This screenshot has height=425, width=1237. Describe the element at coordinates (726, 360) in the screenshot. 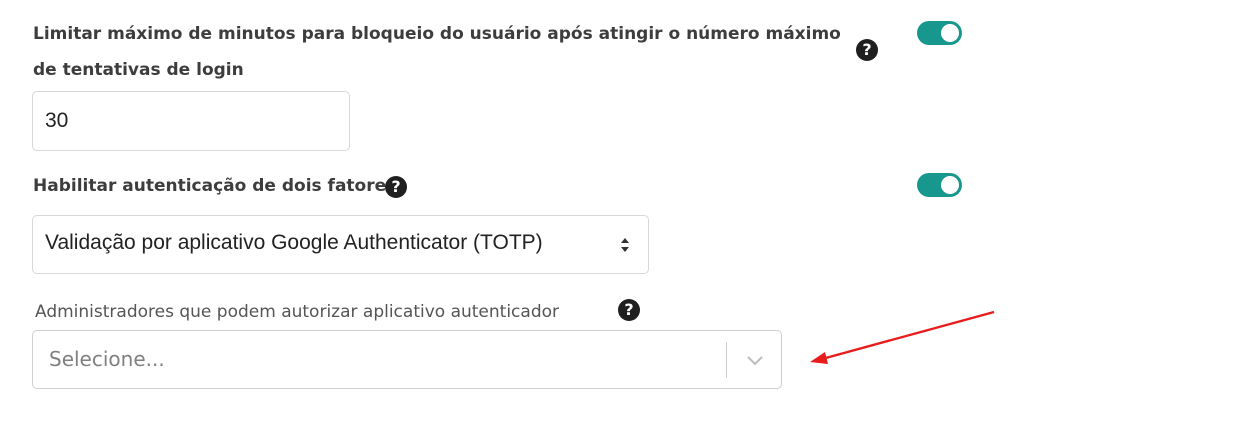

I see `select-separator` at that location.